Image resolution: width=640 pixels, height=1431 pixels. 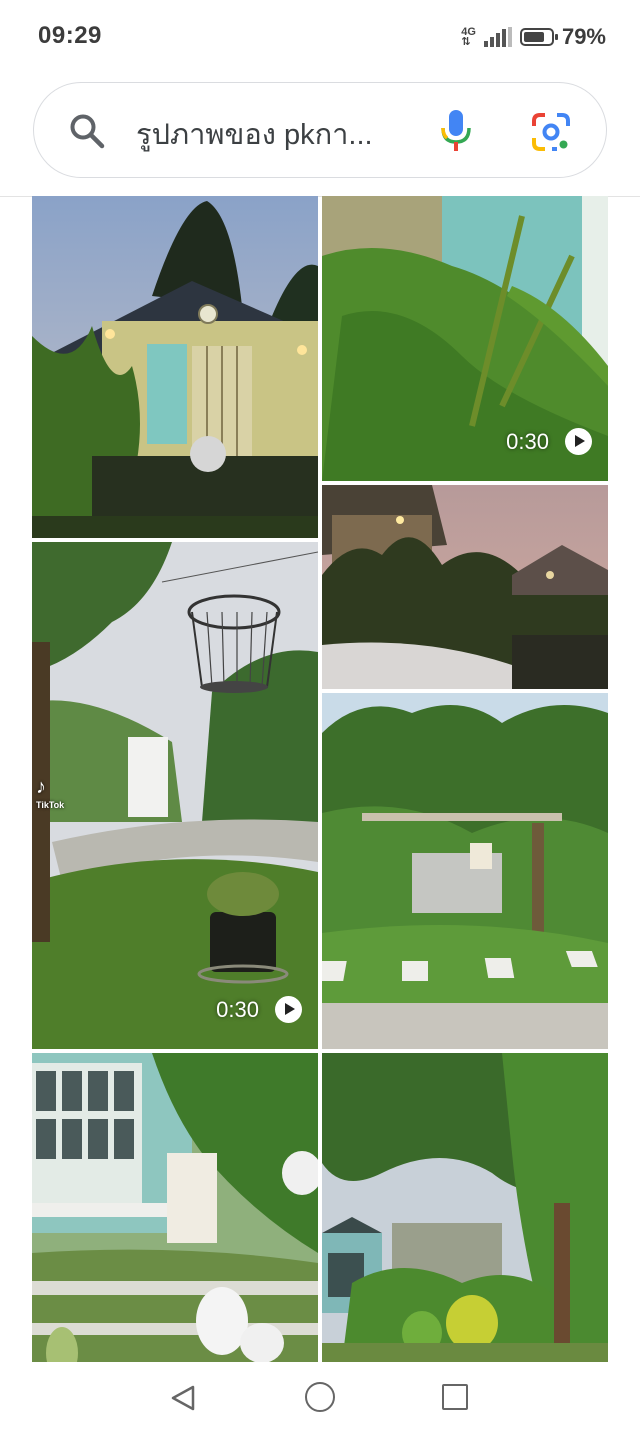 I want to click on search-icon, so click(x=87, y=131).